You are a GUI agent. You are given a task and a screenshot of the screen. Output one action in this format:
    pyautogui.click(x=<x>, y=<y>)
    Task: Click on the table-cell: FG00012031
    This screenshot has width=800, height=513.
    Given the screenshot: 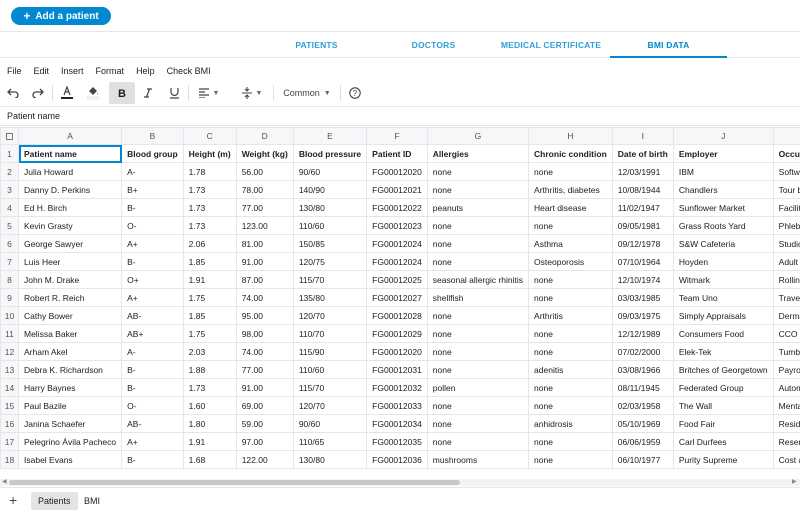 What is the action you would take?
    pyautogui.click(x=397, y=369)
    